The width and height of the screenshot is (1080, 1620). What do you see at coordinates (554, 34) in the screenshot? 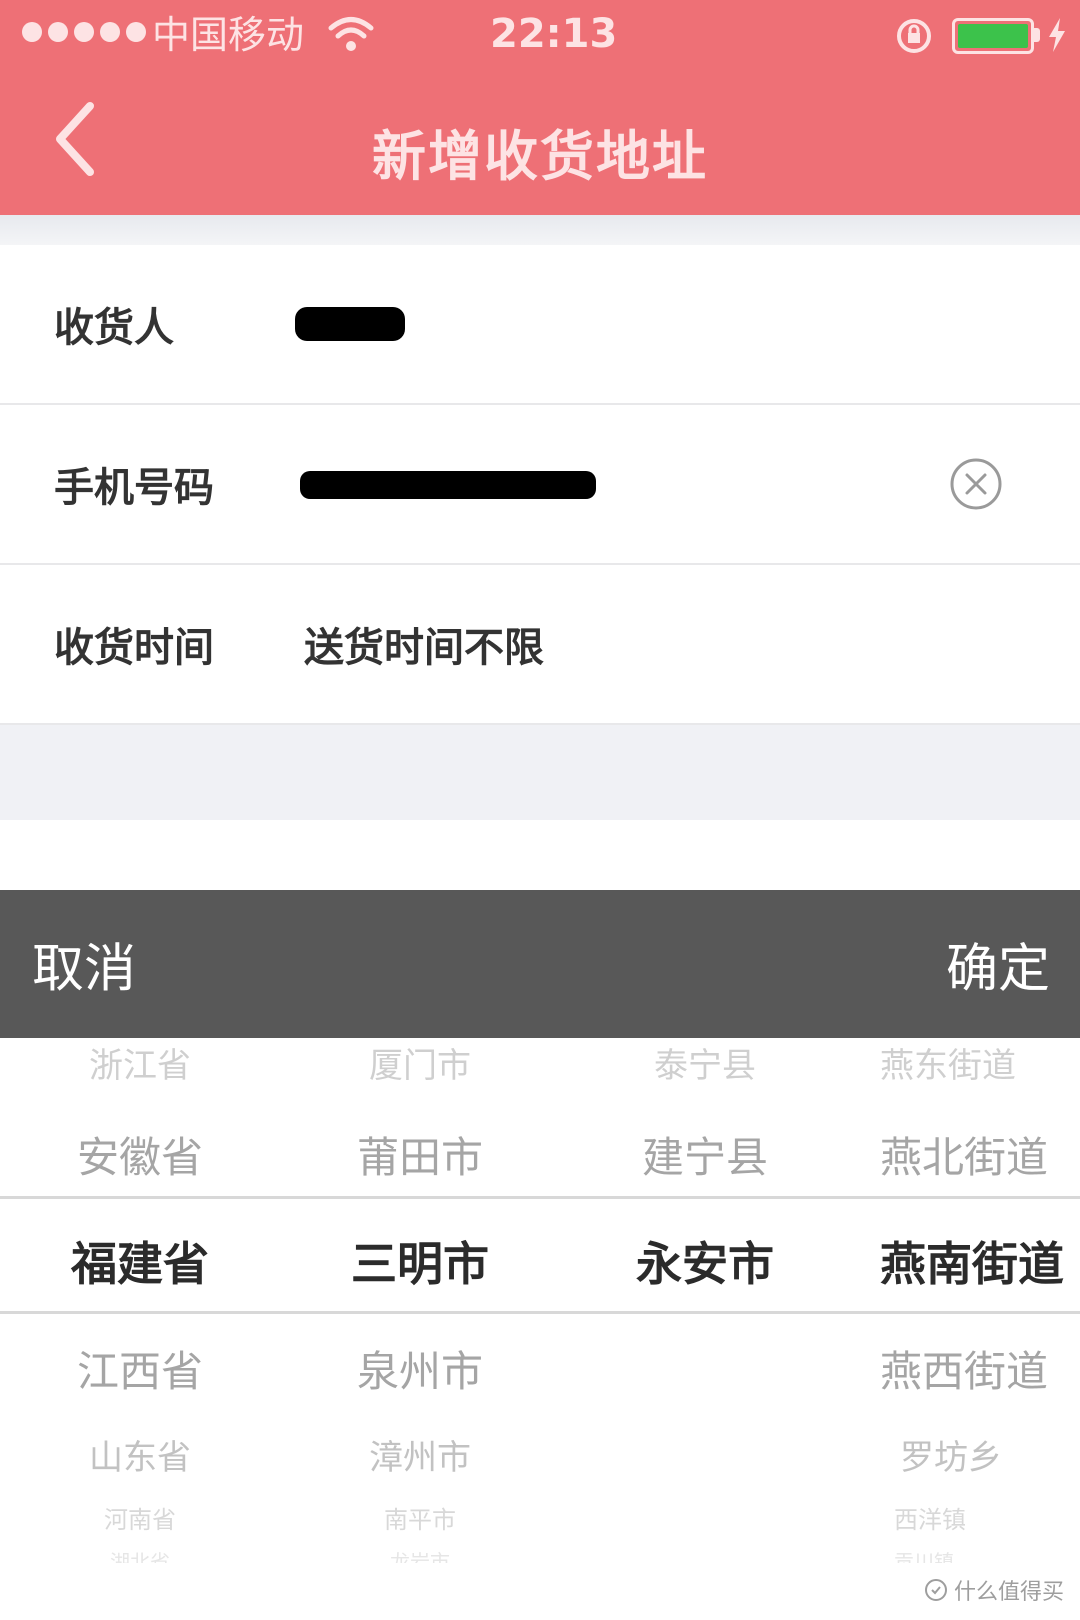
I see `status-time: 22:13` at bounding box center [554, 34].